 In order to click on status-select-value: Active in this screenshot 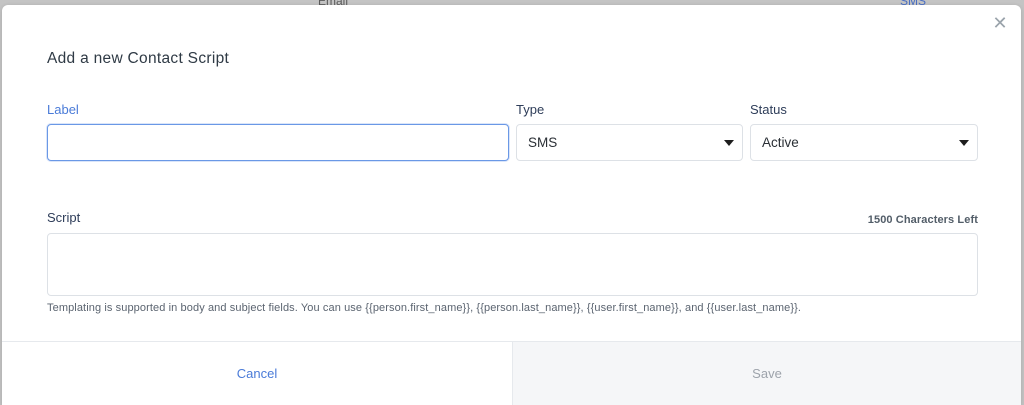, I will do `click(780, 142)`.